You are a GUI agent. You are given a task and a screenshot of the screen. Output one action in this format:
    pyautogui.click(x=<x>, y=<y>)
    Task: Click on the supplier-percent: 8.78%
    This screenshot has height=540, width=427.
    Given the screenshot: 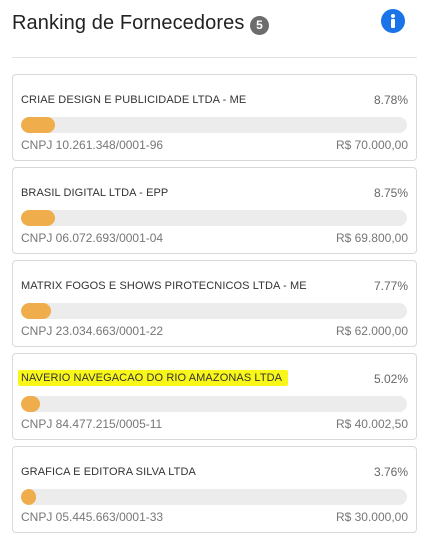 What is the action you would take?
    pyautogui.click(x=390, y=100)
    